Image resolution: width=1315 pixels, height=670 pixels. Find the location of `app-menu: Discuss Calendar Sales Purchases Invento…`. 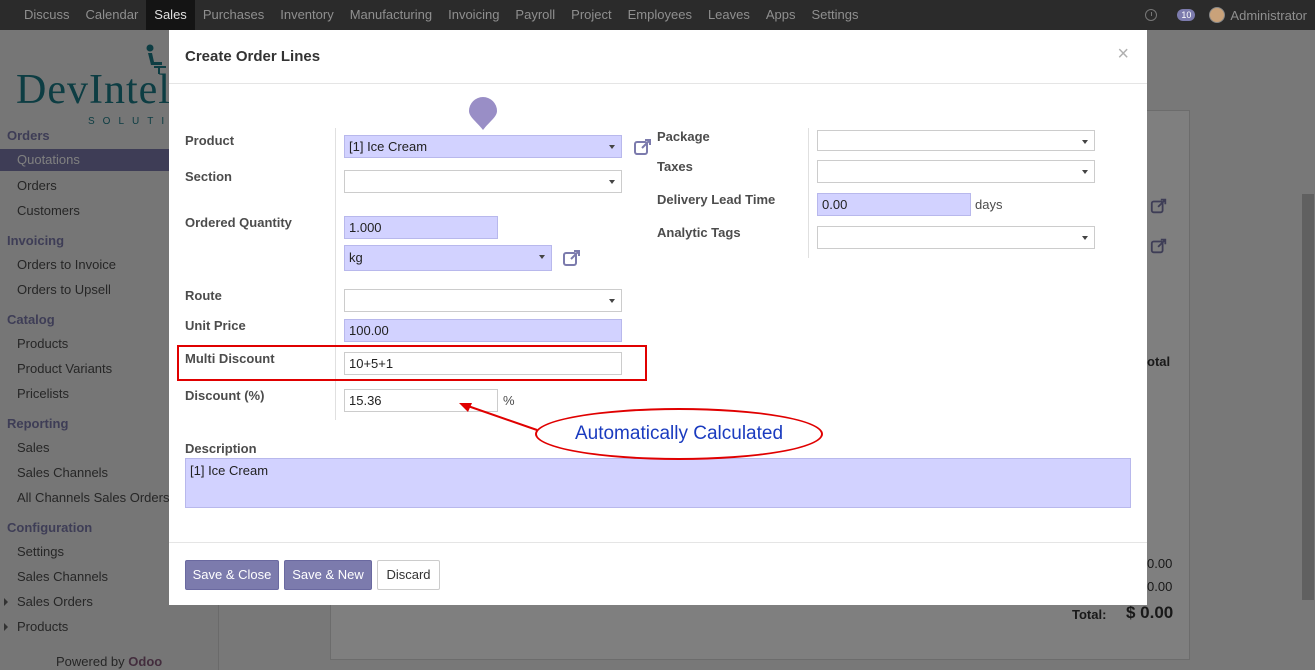

app-menu: Discuss Calendar Sales Purchases Invento… is located at coordinates (441, 15).